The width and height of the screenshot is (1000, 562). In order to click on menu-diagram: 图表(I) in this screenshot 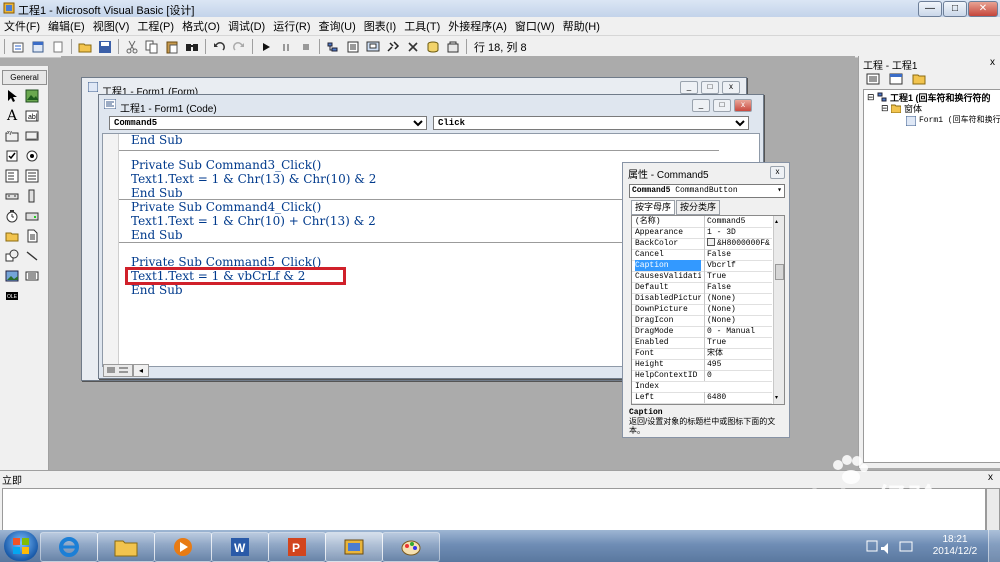, I will do `click(380, 26)`.